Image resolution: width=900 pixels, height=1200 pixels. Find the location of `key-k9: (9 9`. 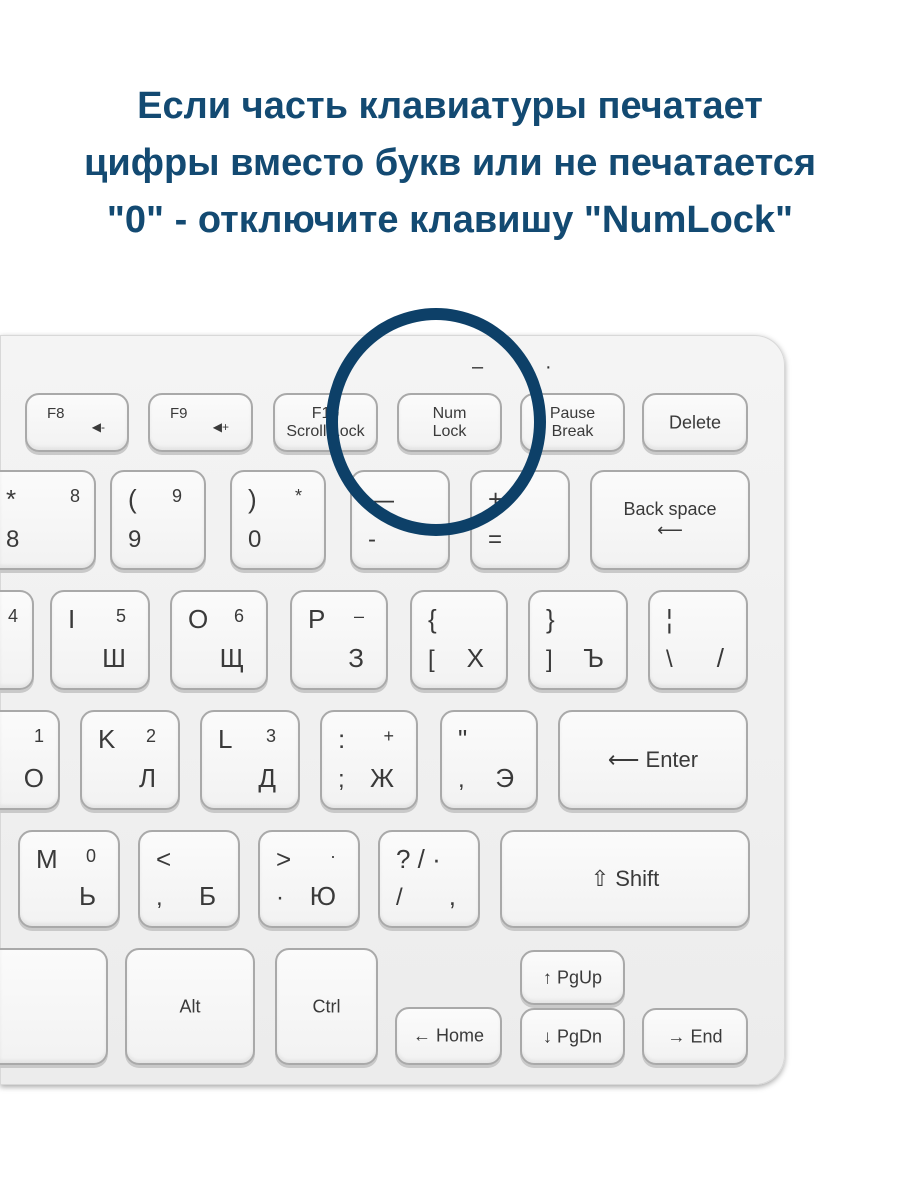

key-k9: (9 9 is located at coordinates (158, 520).